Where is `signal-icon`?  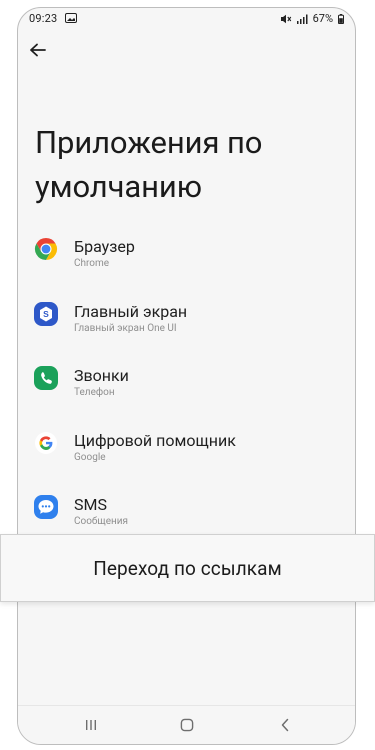
signal-icon is located at coordinates (302, 19).